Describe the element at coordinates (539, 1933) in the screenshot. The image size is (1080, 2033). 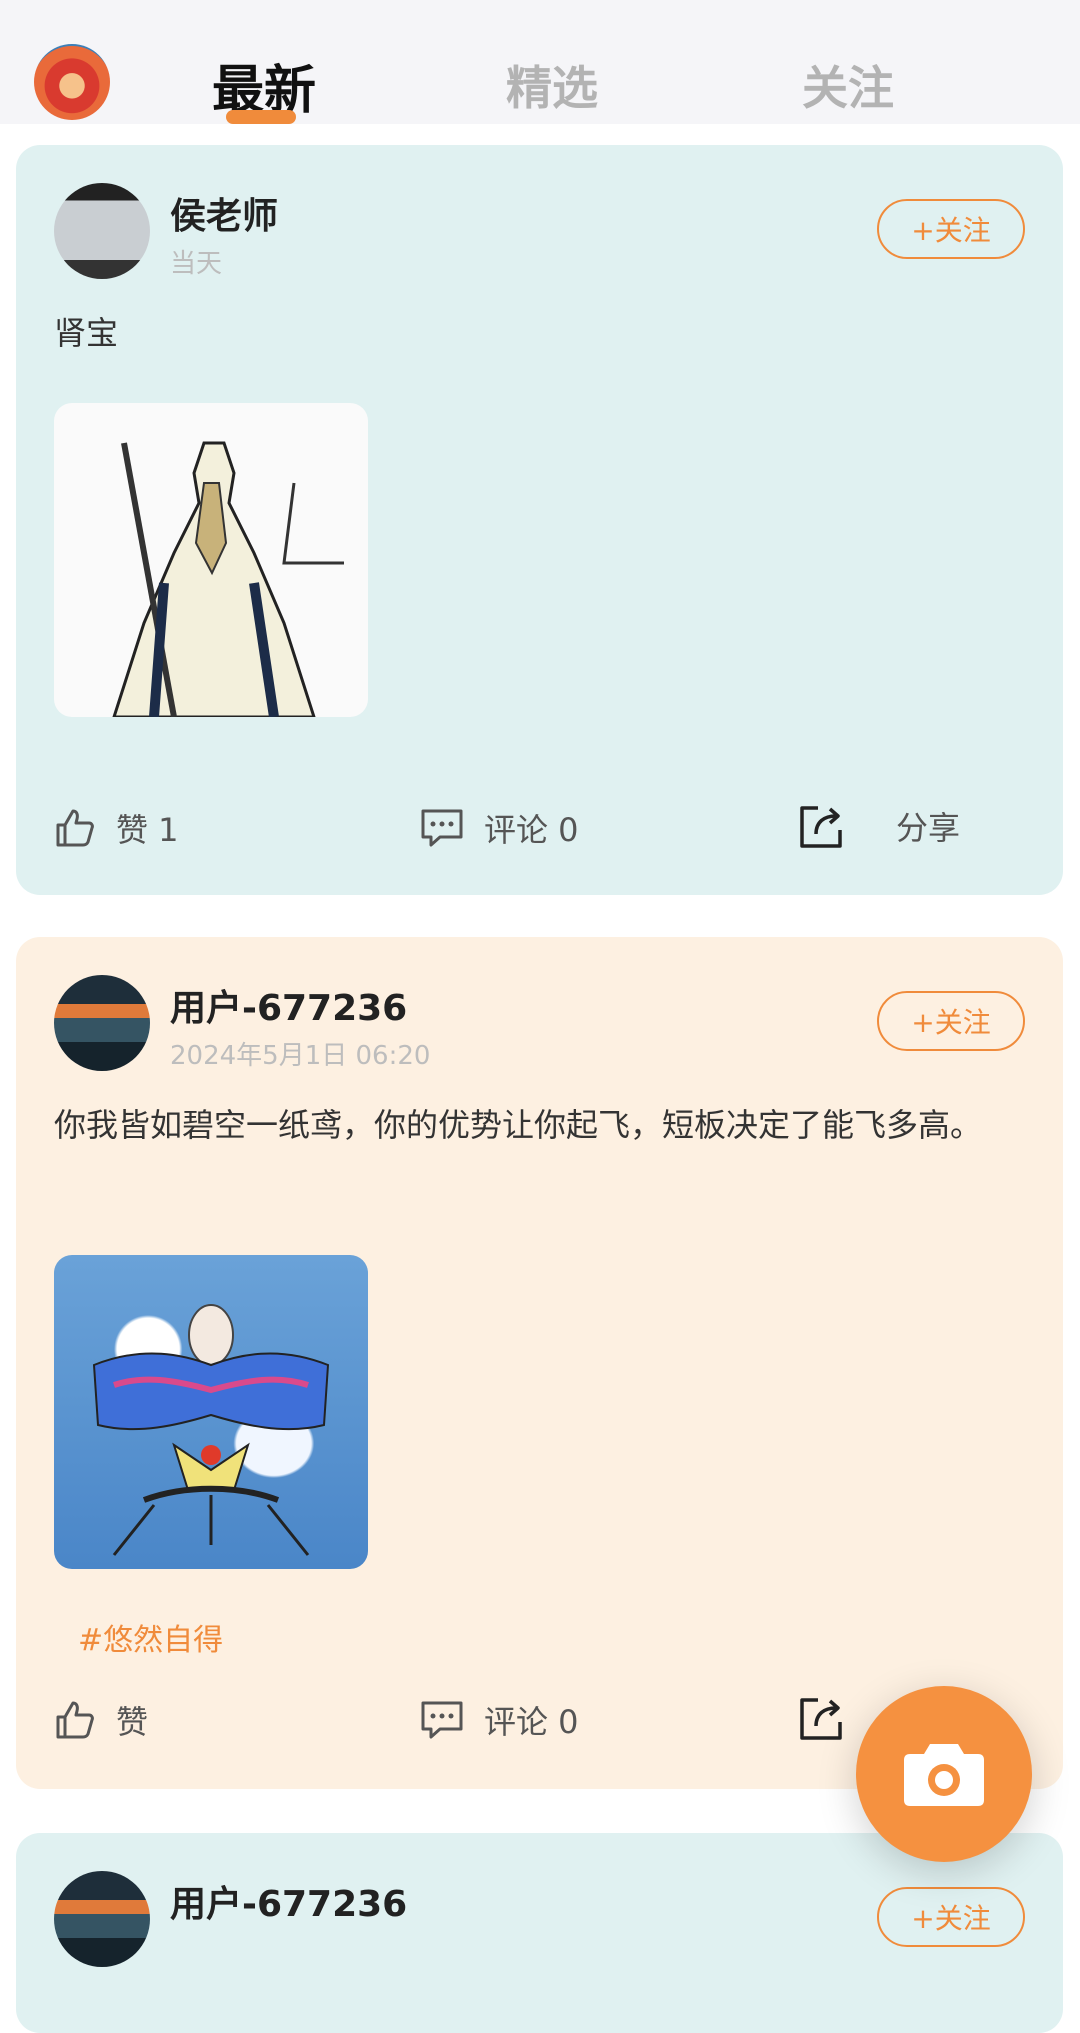
I see `post-card: 用户-677236 +关注` at that location.